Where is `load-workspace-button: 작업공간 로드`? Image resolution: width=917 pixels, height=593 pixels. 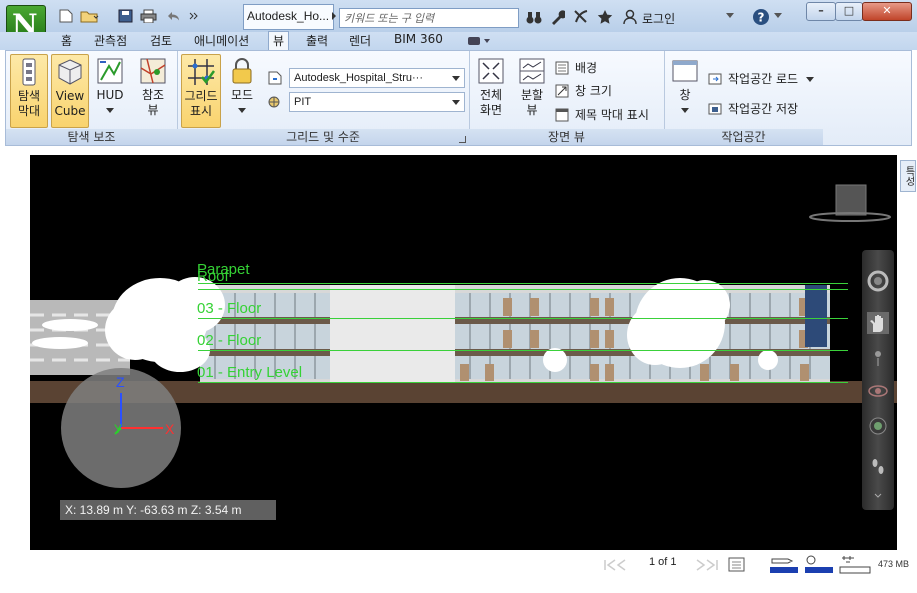
load-workspace-button: 작업공간 로드 is located at coordinates (761, 79).